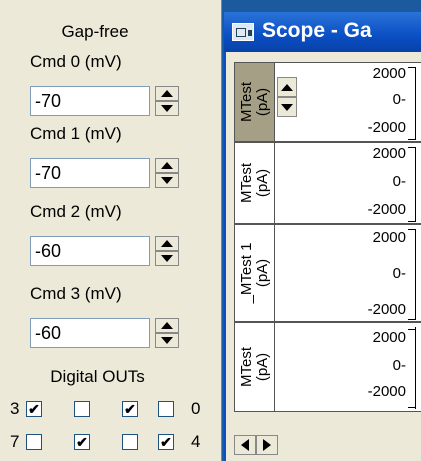 The image size is (421, 461). I want to click on digital-out-6-checkbox: ✔, so click(82, 442).